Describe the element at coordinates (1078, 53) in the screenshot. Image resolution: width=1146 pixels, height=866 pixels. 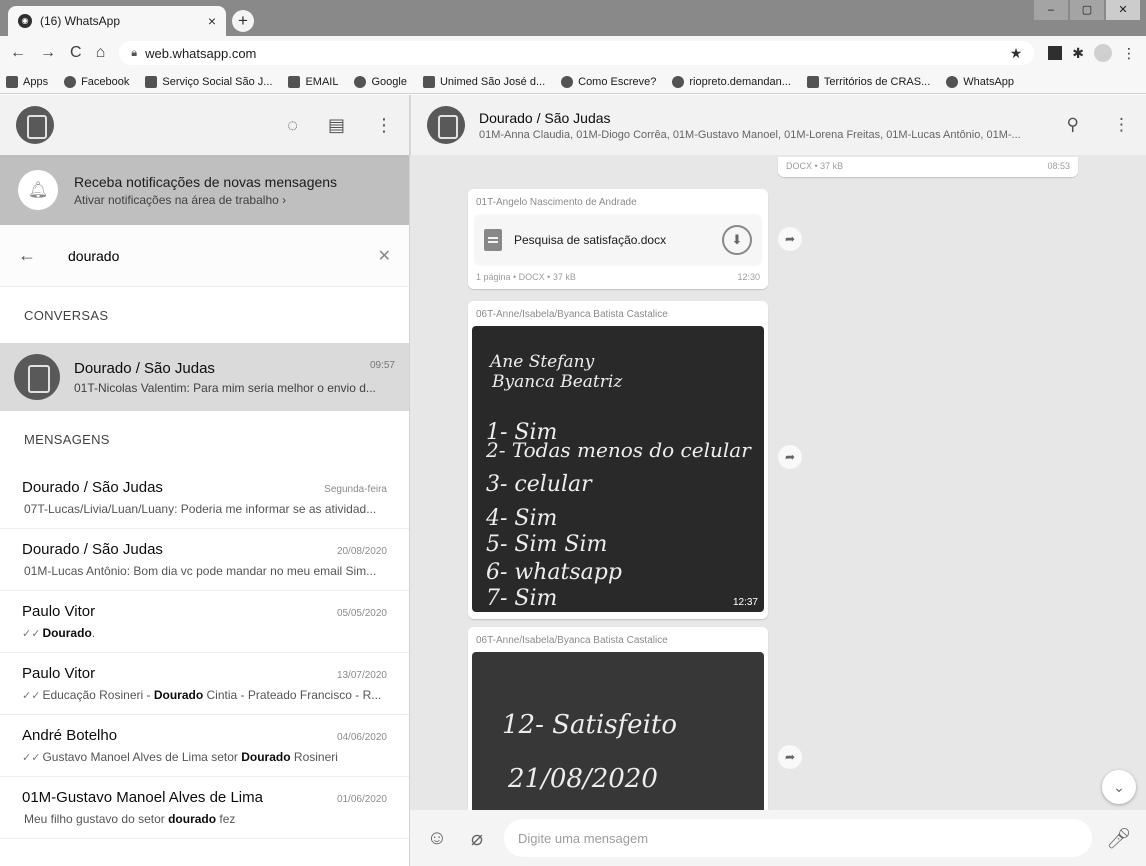
I see `puzzle-icon: ✱` at that location.